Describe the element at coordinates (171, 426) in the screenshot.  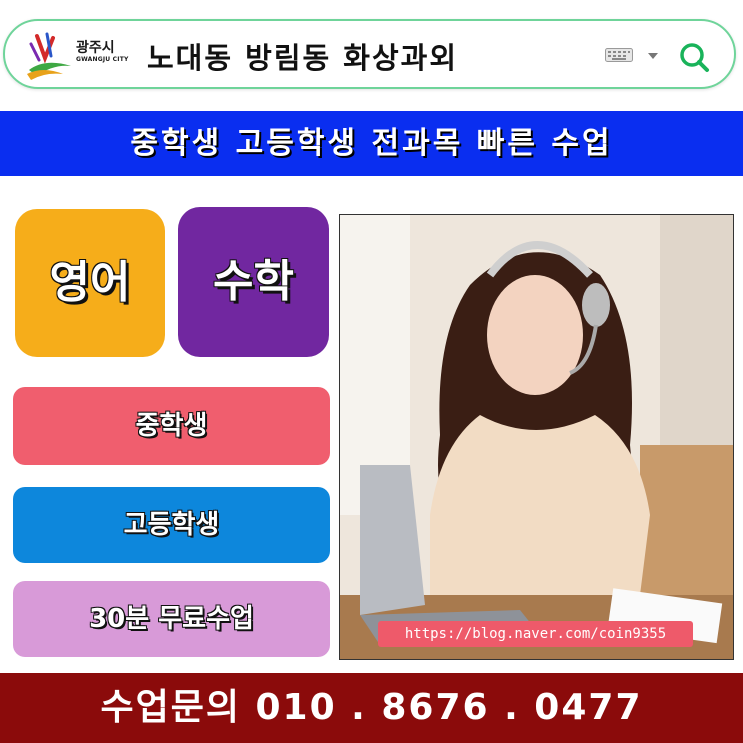
I see `middle-school-button: 중학생` at that location.